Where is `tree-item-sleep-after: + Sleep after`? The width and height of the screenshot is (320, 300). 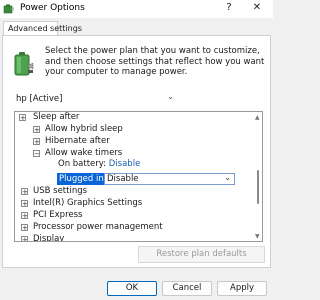 tree-item-sleep-after: + Sleep after is located at coordinates (49, 117).